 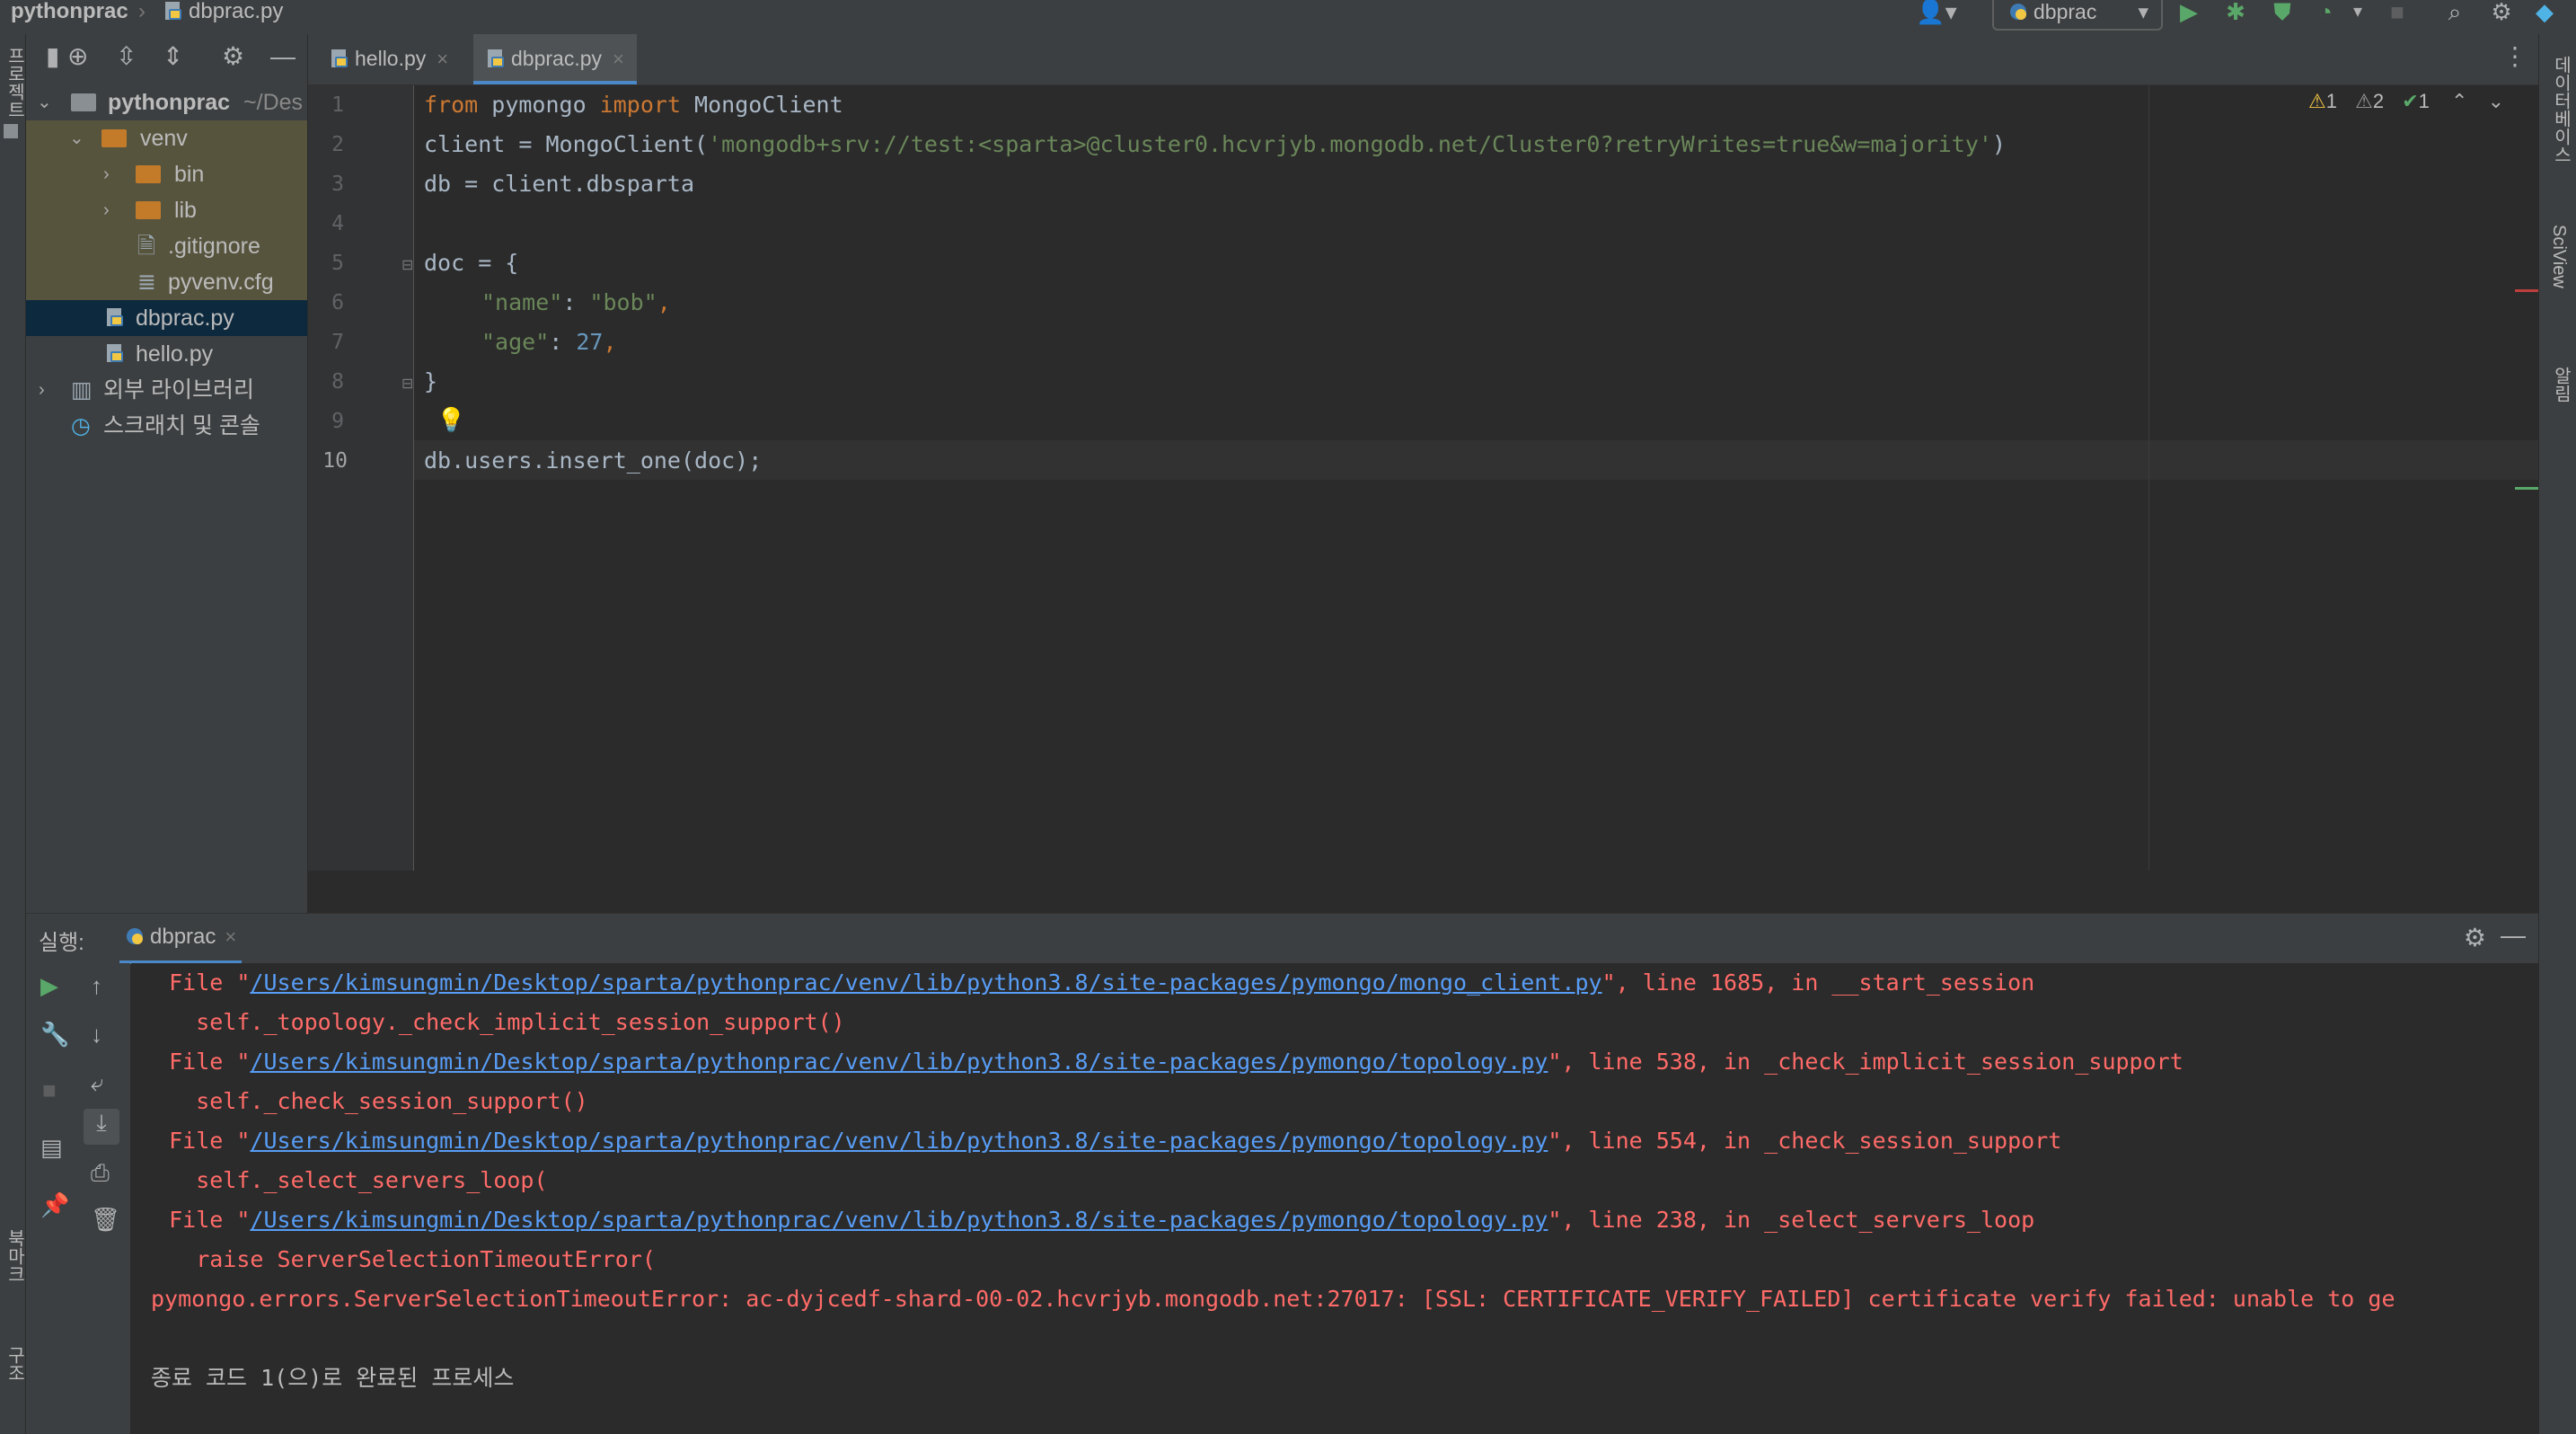 What do you see at coordinates (78, 1198) in the screenshot?
I see `run-toolbar: ▶ ↑ 🔧 ↓ ⤶ ■ ⤓ ▤ ⎙ 📌 🗑` at bounding box center [78, 1198].